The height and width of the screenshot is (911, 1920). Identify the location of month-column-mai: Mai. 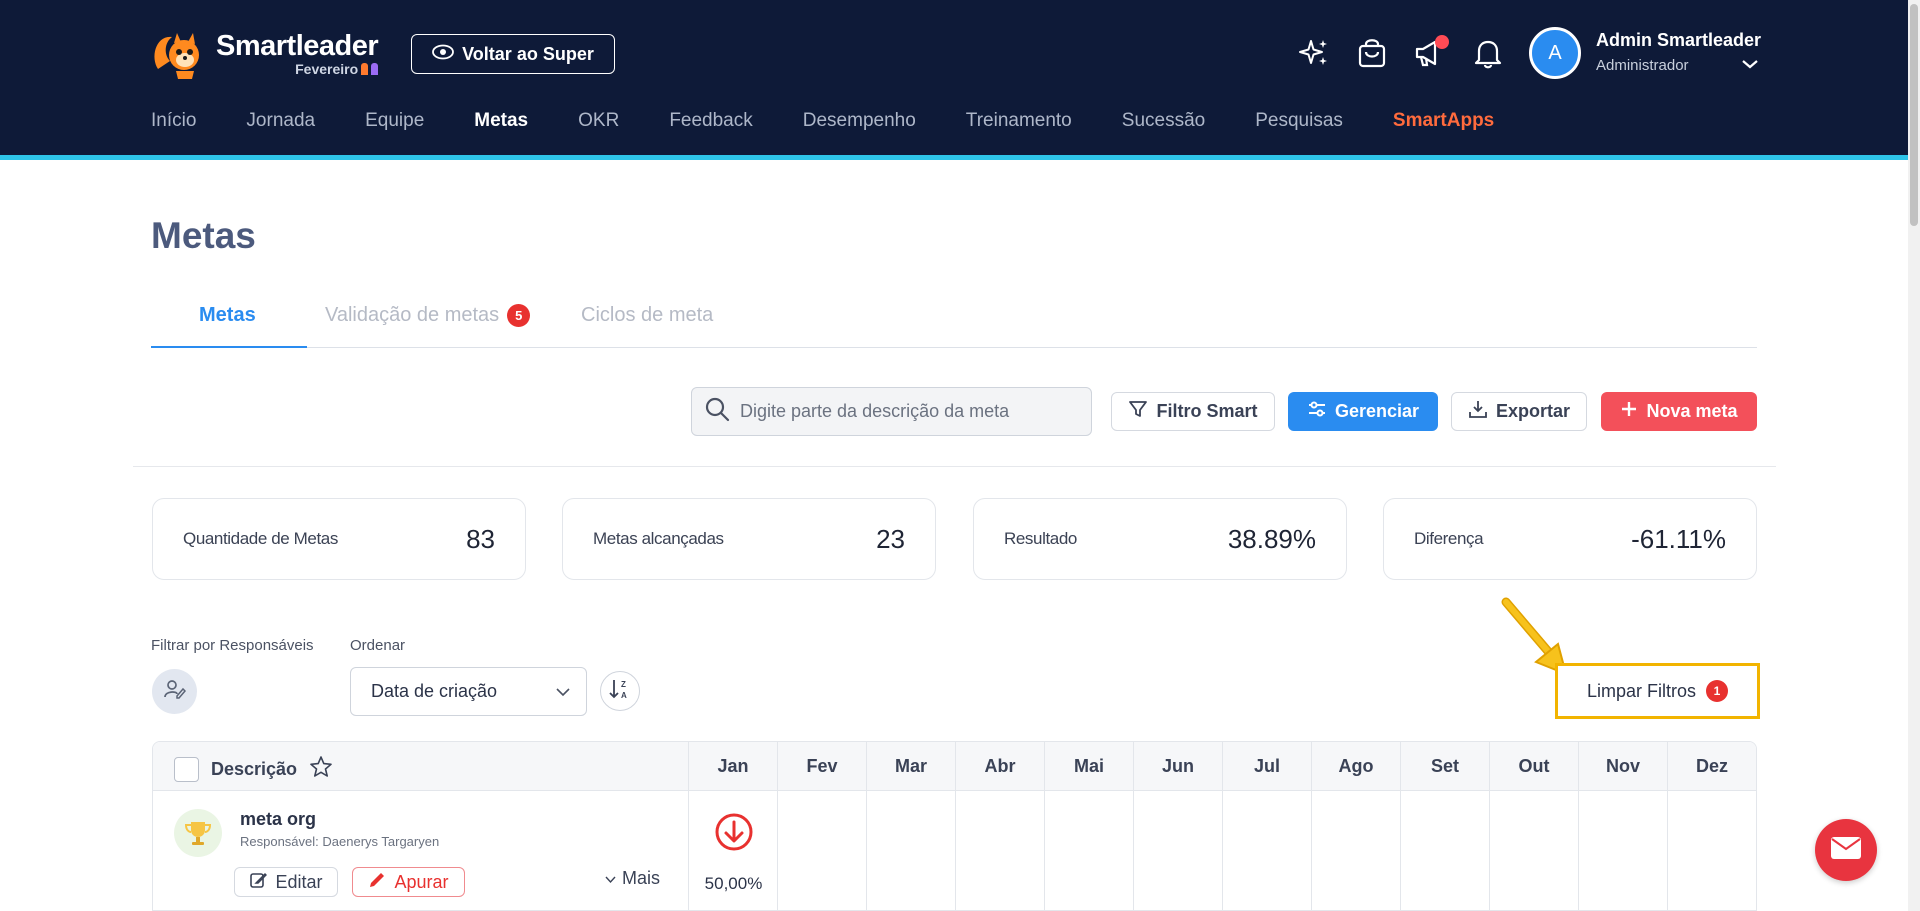
(1088, 826).